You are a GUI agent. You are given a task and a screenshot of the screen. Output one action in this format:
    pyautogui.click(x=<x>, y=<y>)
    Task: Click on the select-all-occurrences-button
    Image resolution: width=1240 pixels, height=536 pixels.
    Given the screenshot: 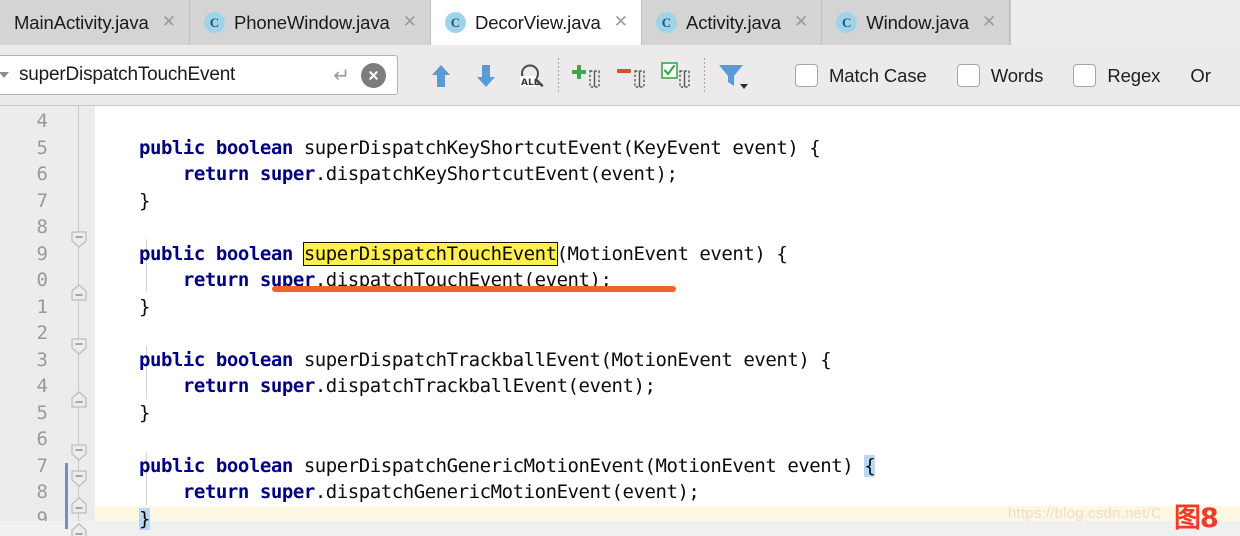 What is the action you would take?
    pyautogui.click(x=676, y=75)
    